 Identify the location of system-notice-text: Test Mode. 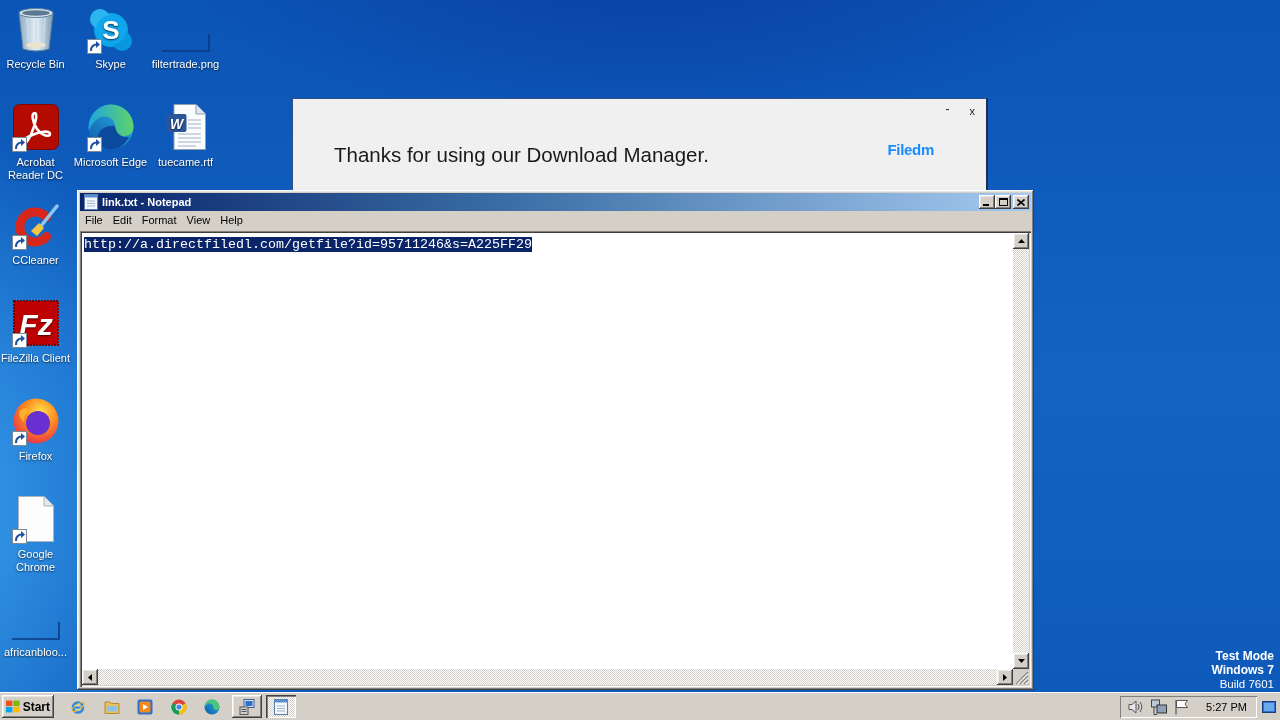
(1244, 656).